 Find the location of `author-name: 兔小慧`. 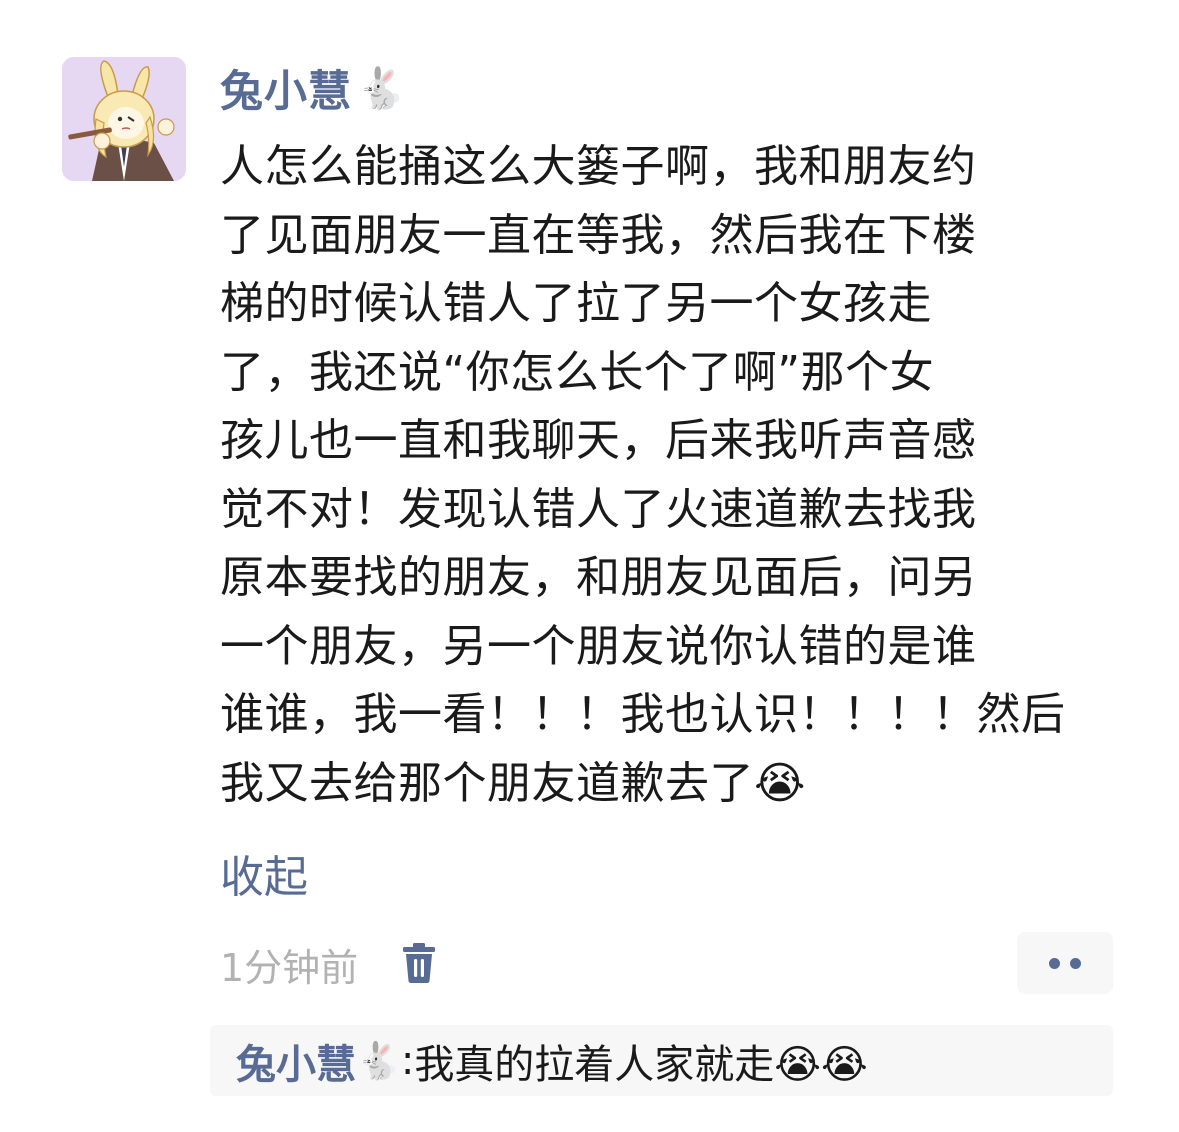

author-name: 兔小慧 is located at coordinates (286, 92).